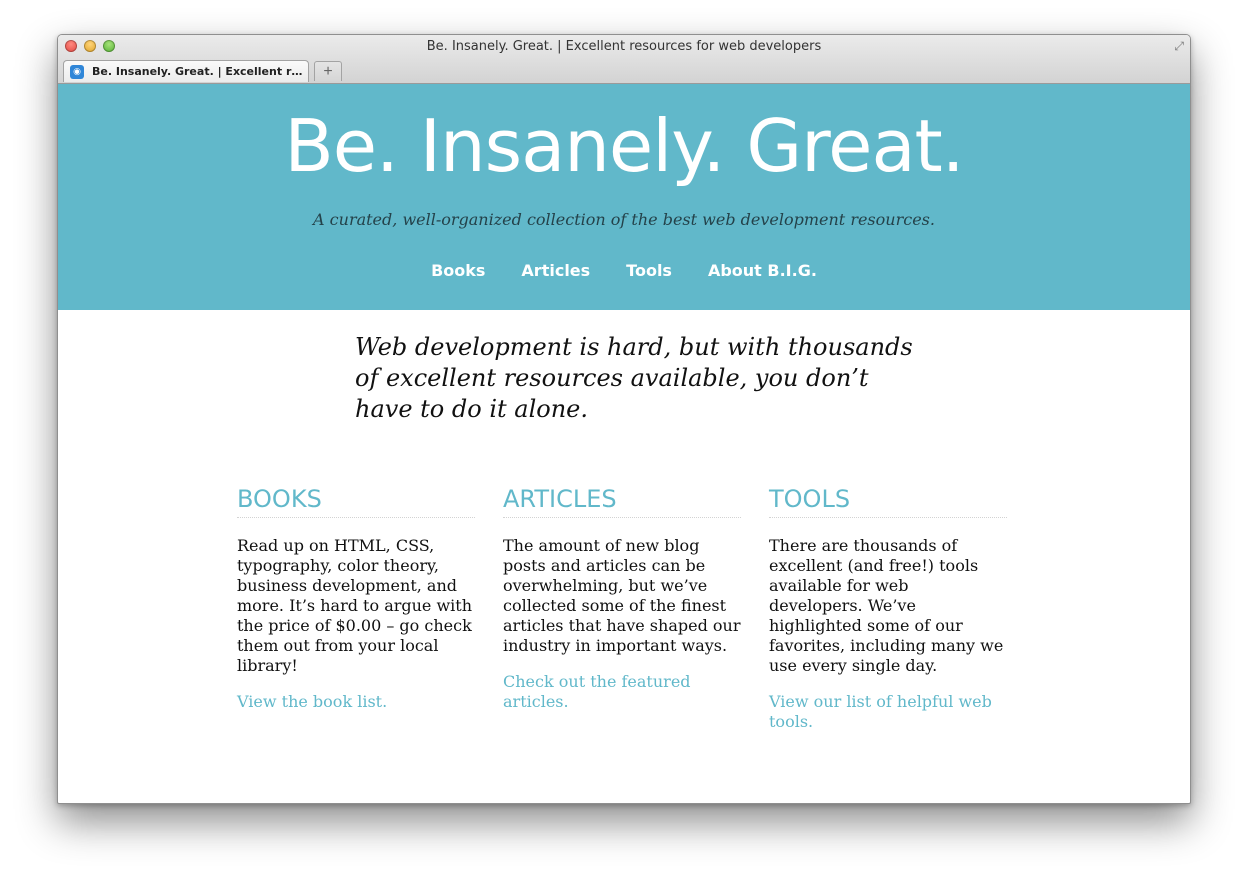 Image resolution: width=1246 pixels, height=882 pixels. Describe the element at coordinates (555, 270) in the screenshot. I see `nav-item-articles: Articles` at that location.